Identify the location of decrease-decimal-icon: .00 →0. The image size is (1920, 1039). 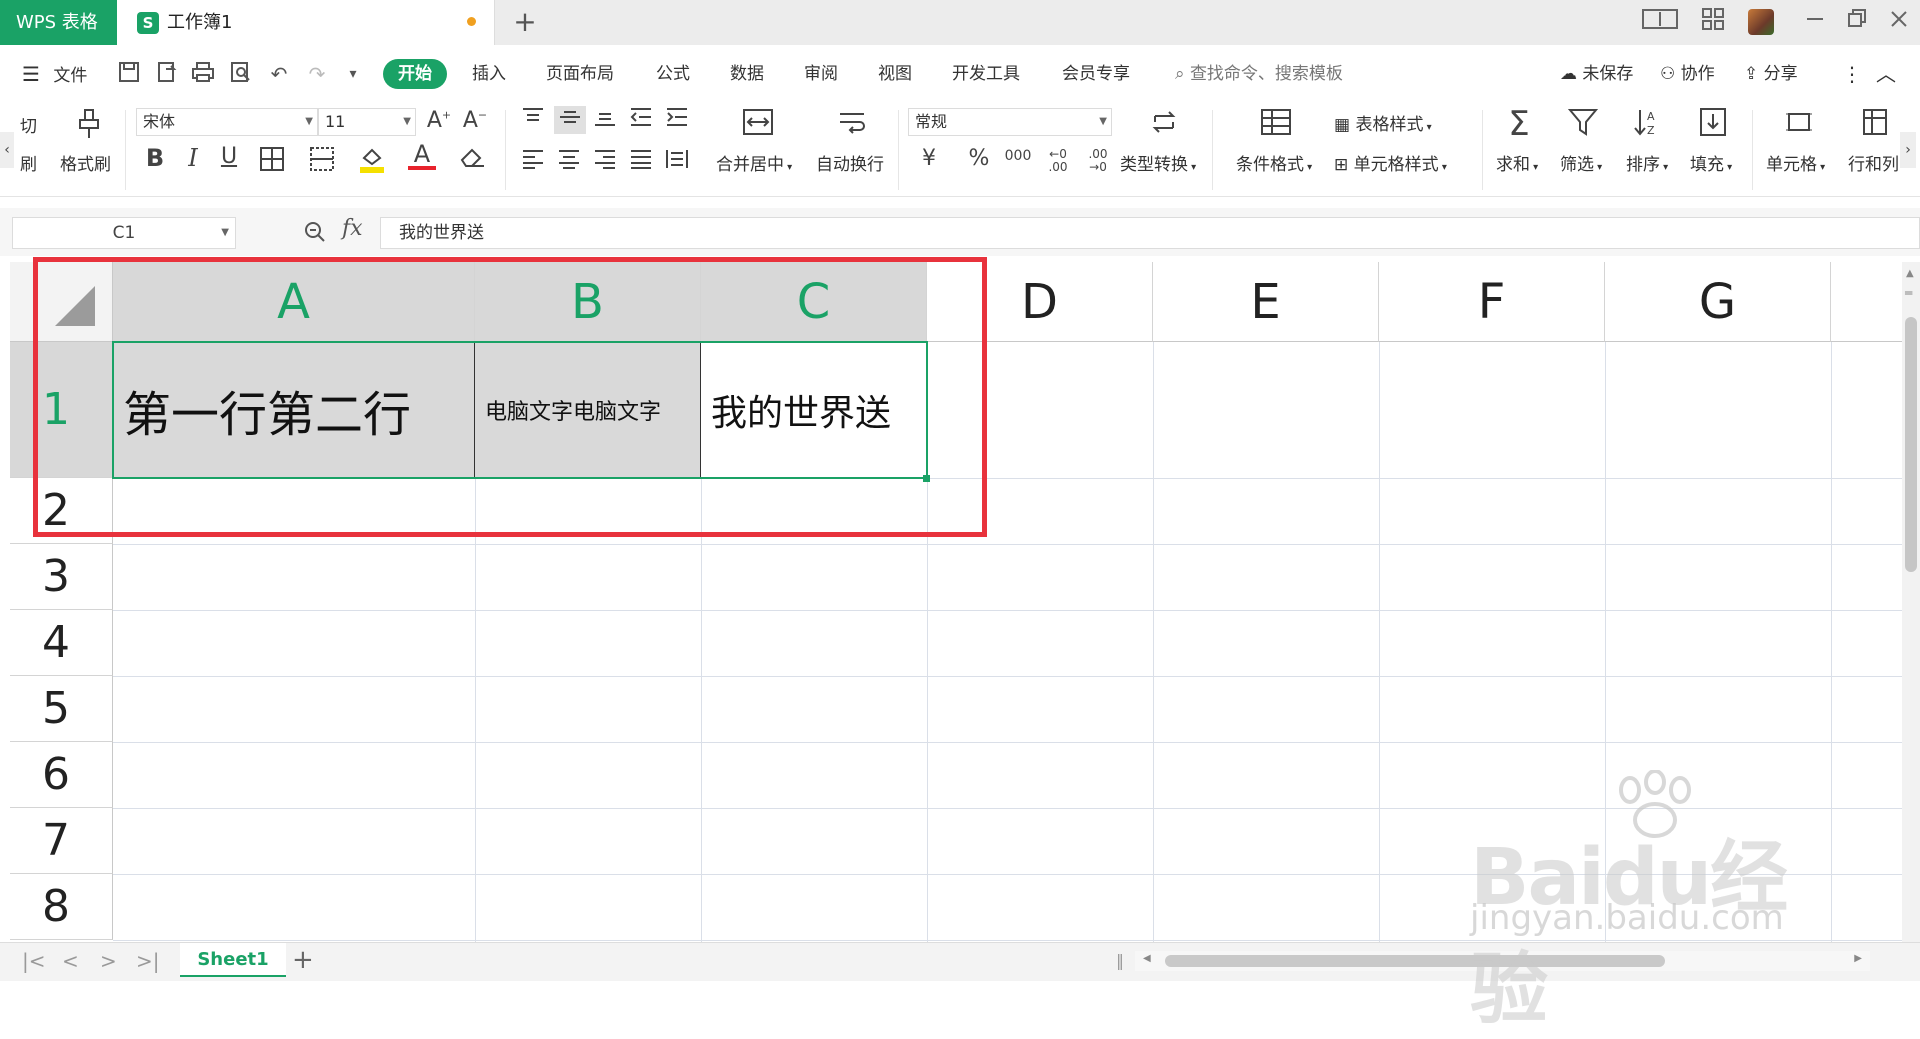
(1098, 161).